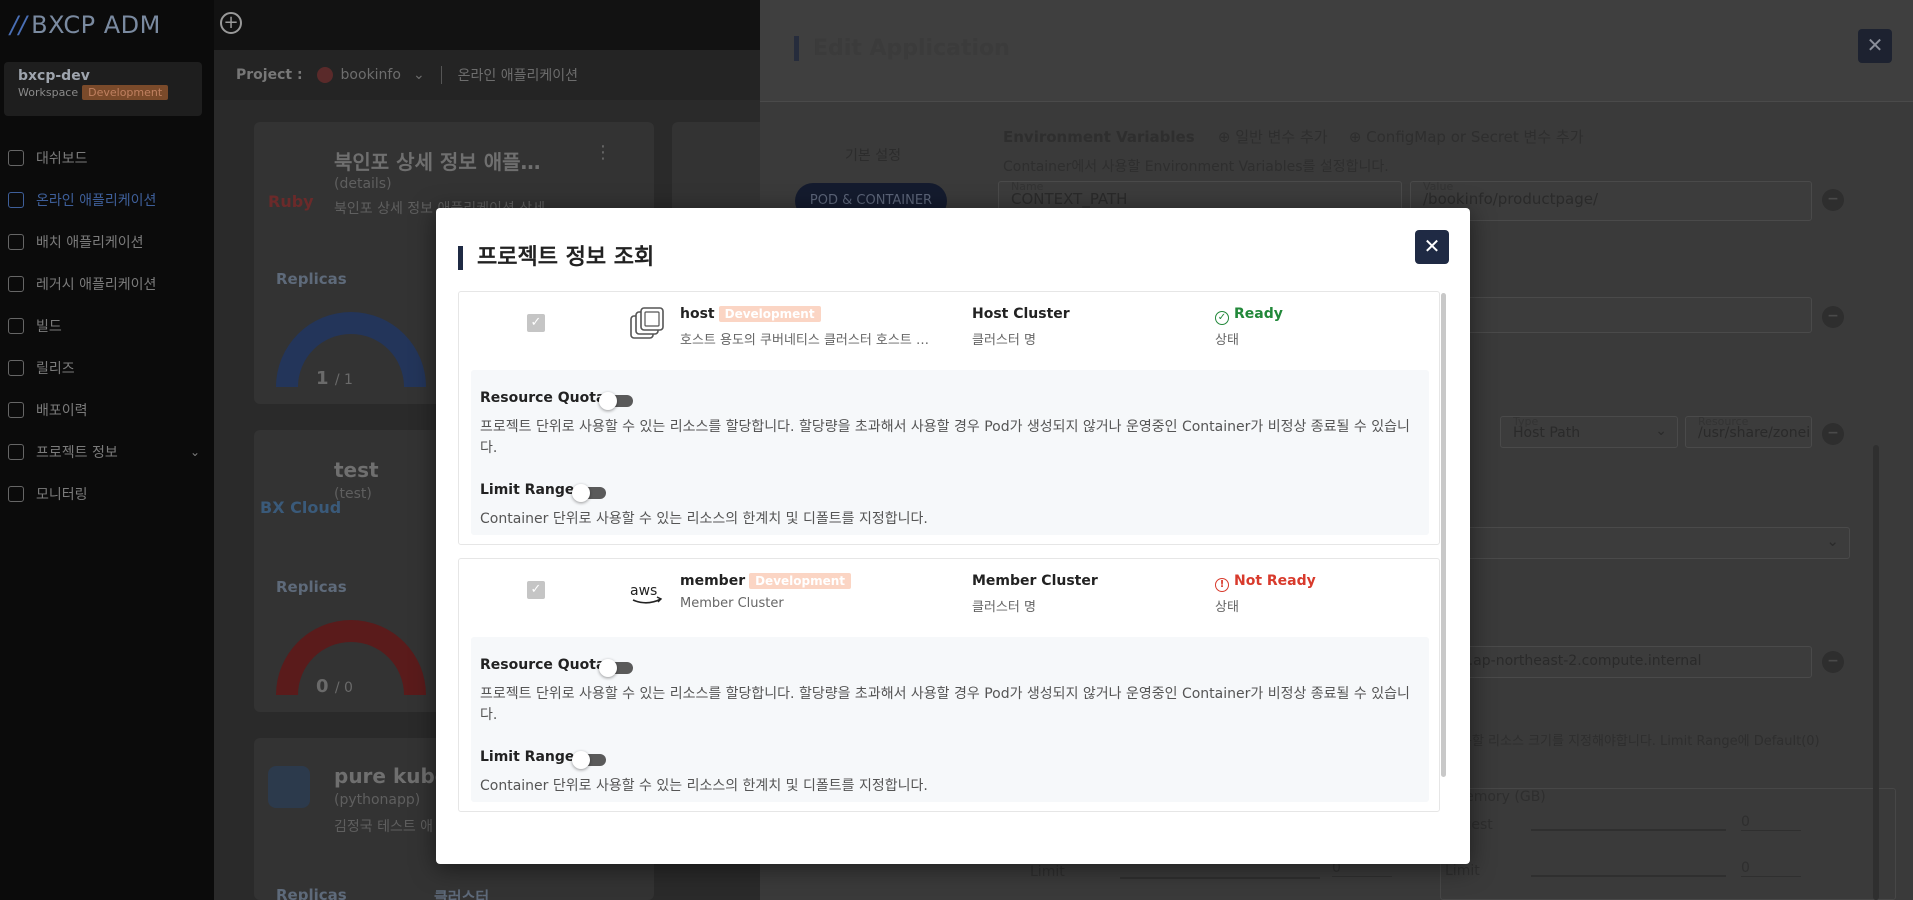 The image size is (1913, 900). I want to click on cluster-type: Member Cluster, so click(1035, 581).